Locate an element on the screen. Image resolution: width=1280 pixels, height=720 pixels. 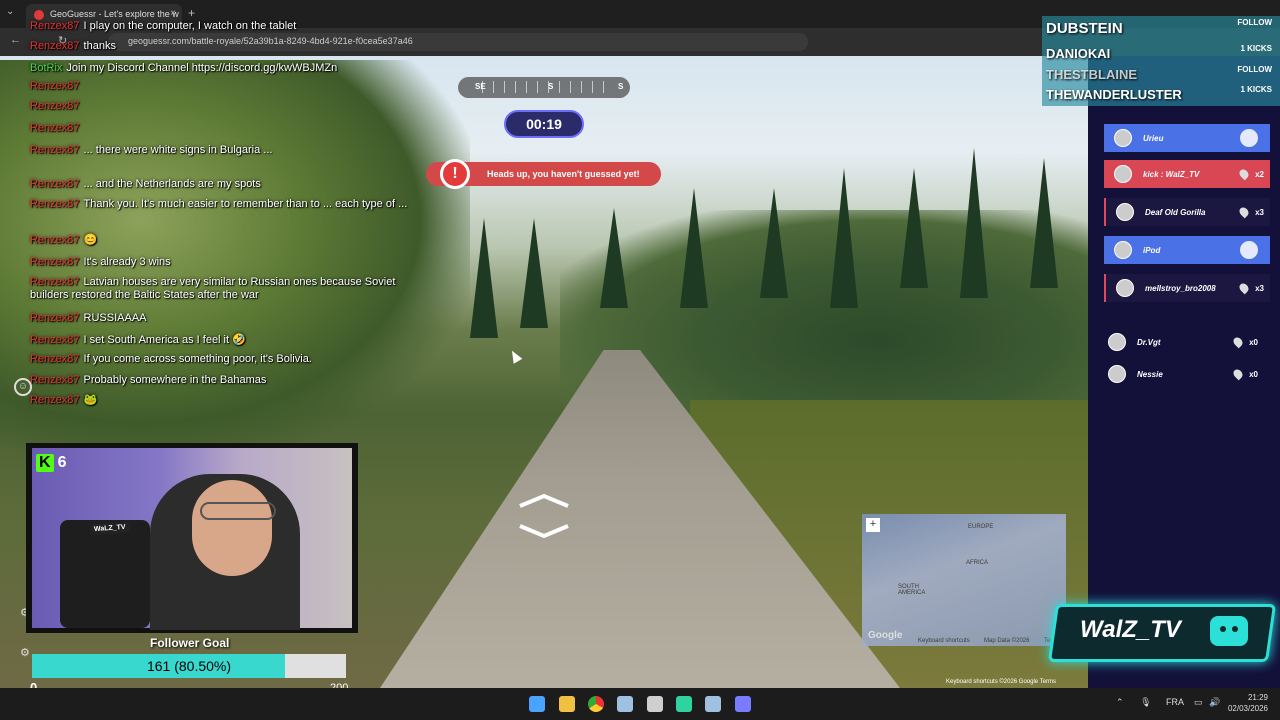
tab-search-icon: ⌄ is located at coordinates (10, 11).